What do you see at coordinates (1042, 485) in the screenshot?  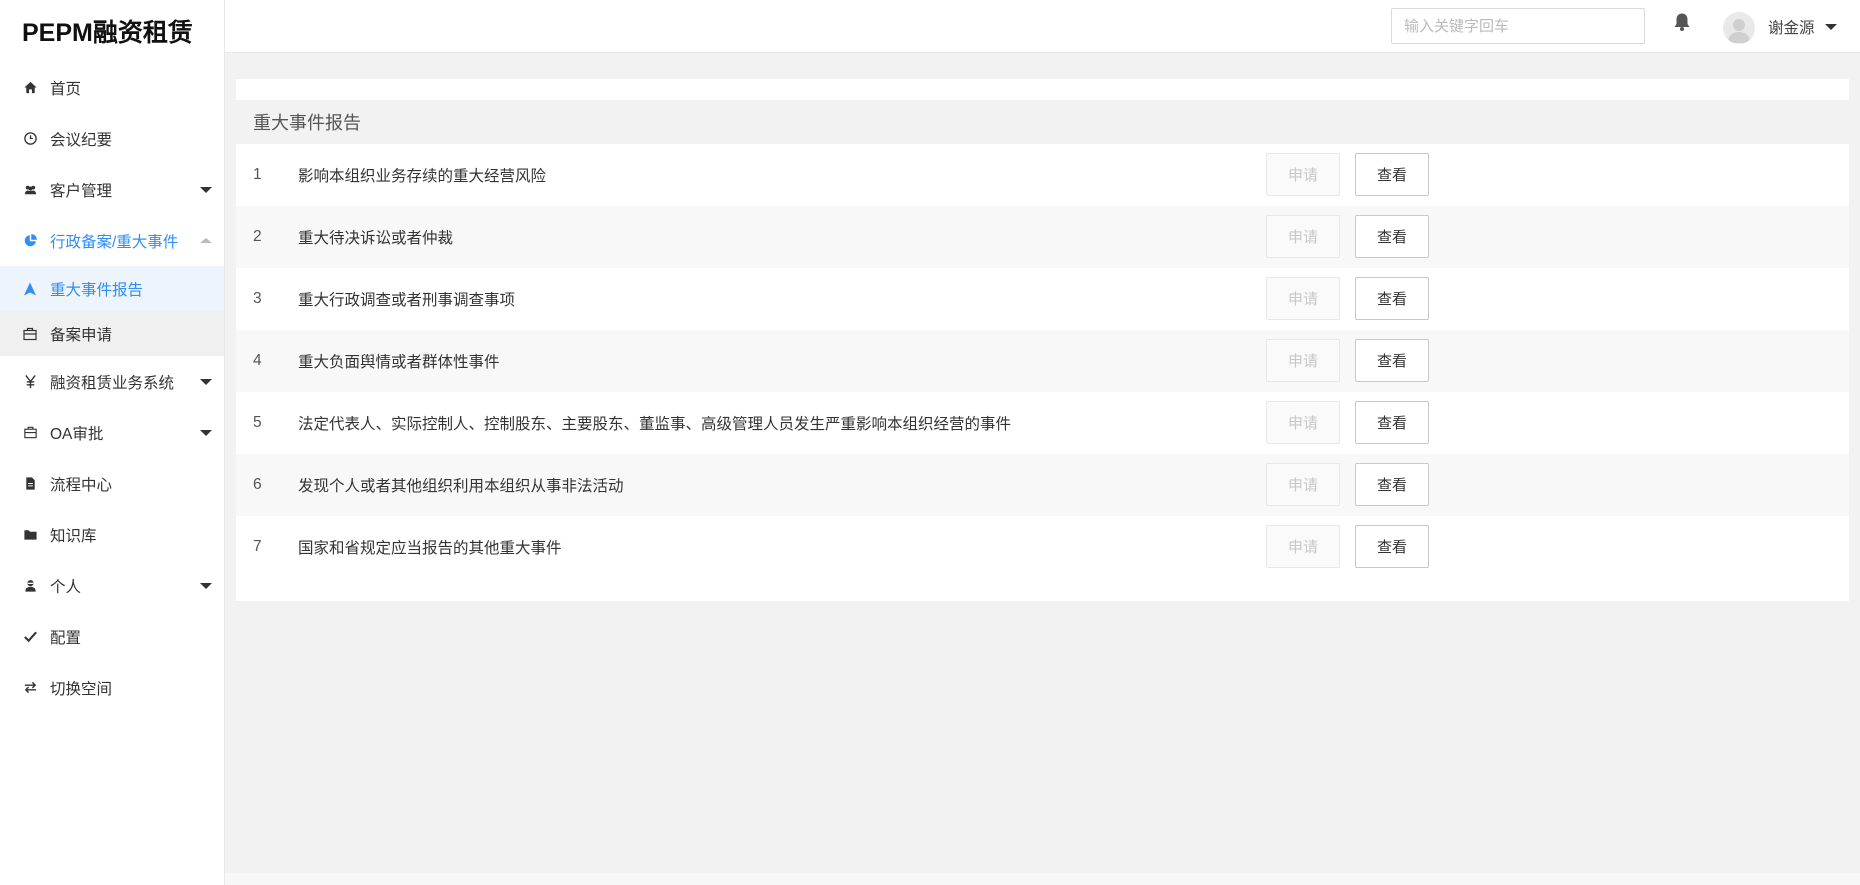 I see `list-item: 6 发现个人或者其他组织利用本组织从事非法活动 申请 查看` at bounding box center [1042, 485].